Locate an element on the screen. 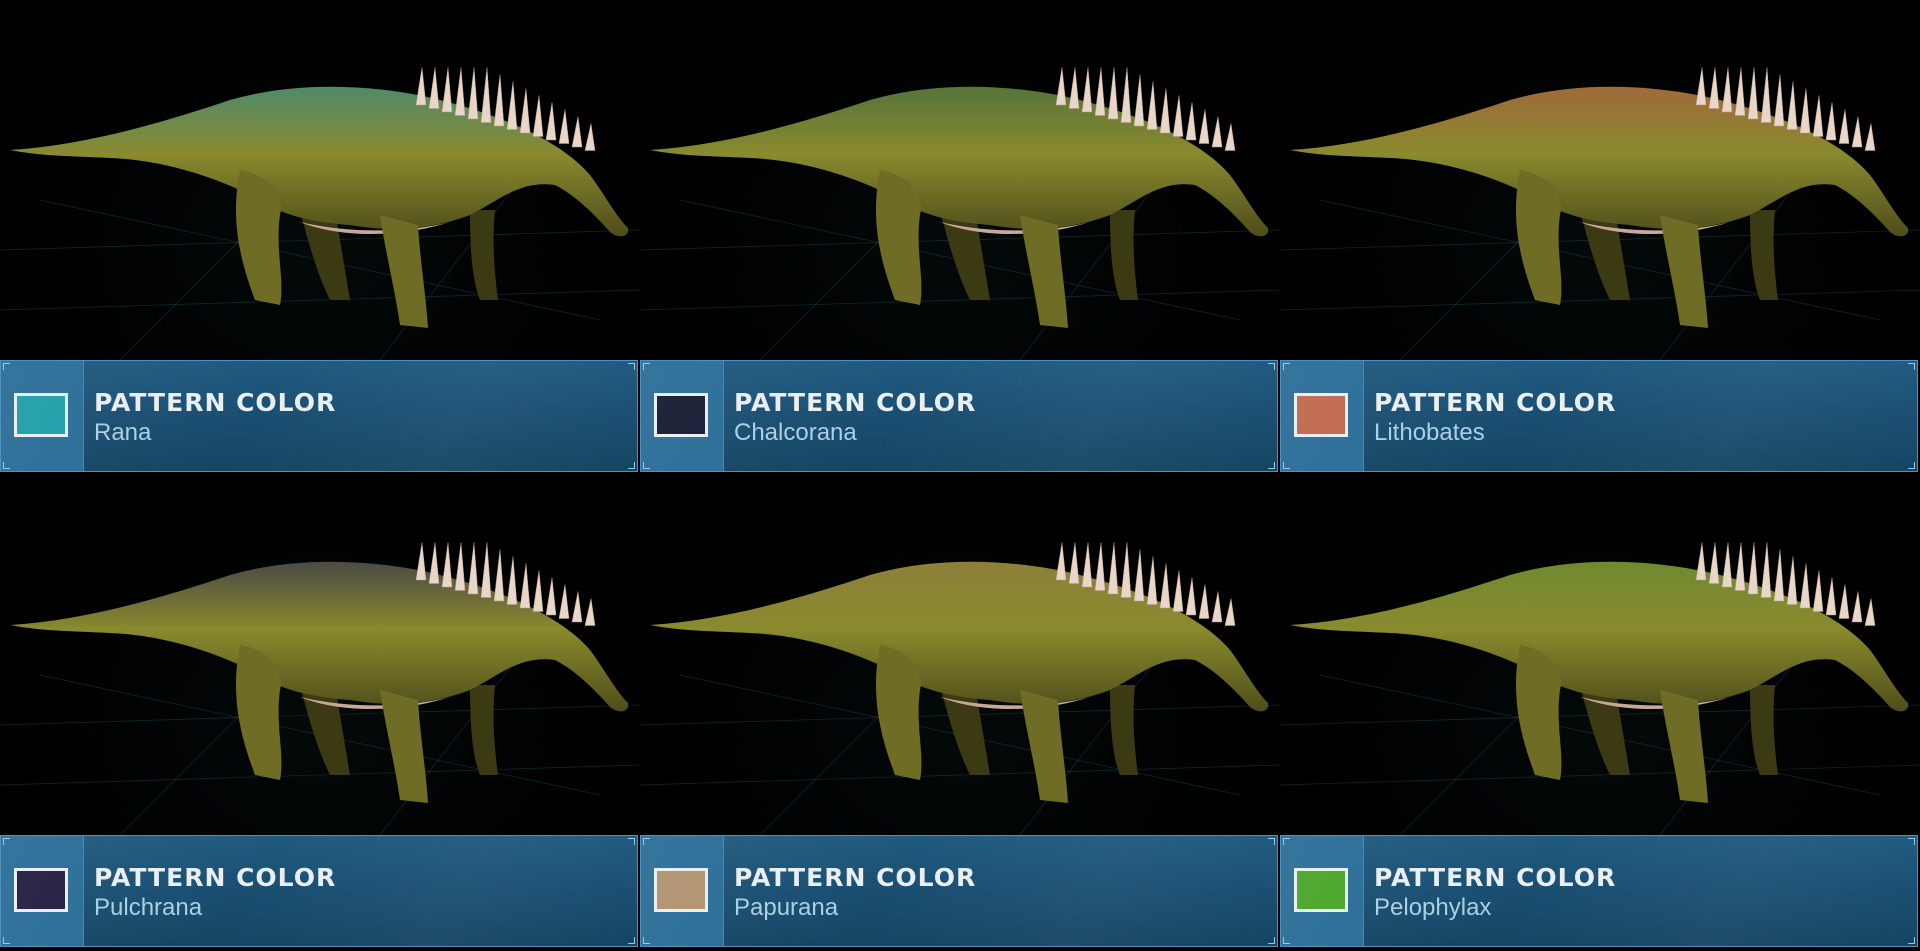 This screenshot has width=1920, height=951. pattern-color-panel: PATTERN COLOR Pelophylax is located at coordinates (1599, 891).